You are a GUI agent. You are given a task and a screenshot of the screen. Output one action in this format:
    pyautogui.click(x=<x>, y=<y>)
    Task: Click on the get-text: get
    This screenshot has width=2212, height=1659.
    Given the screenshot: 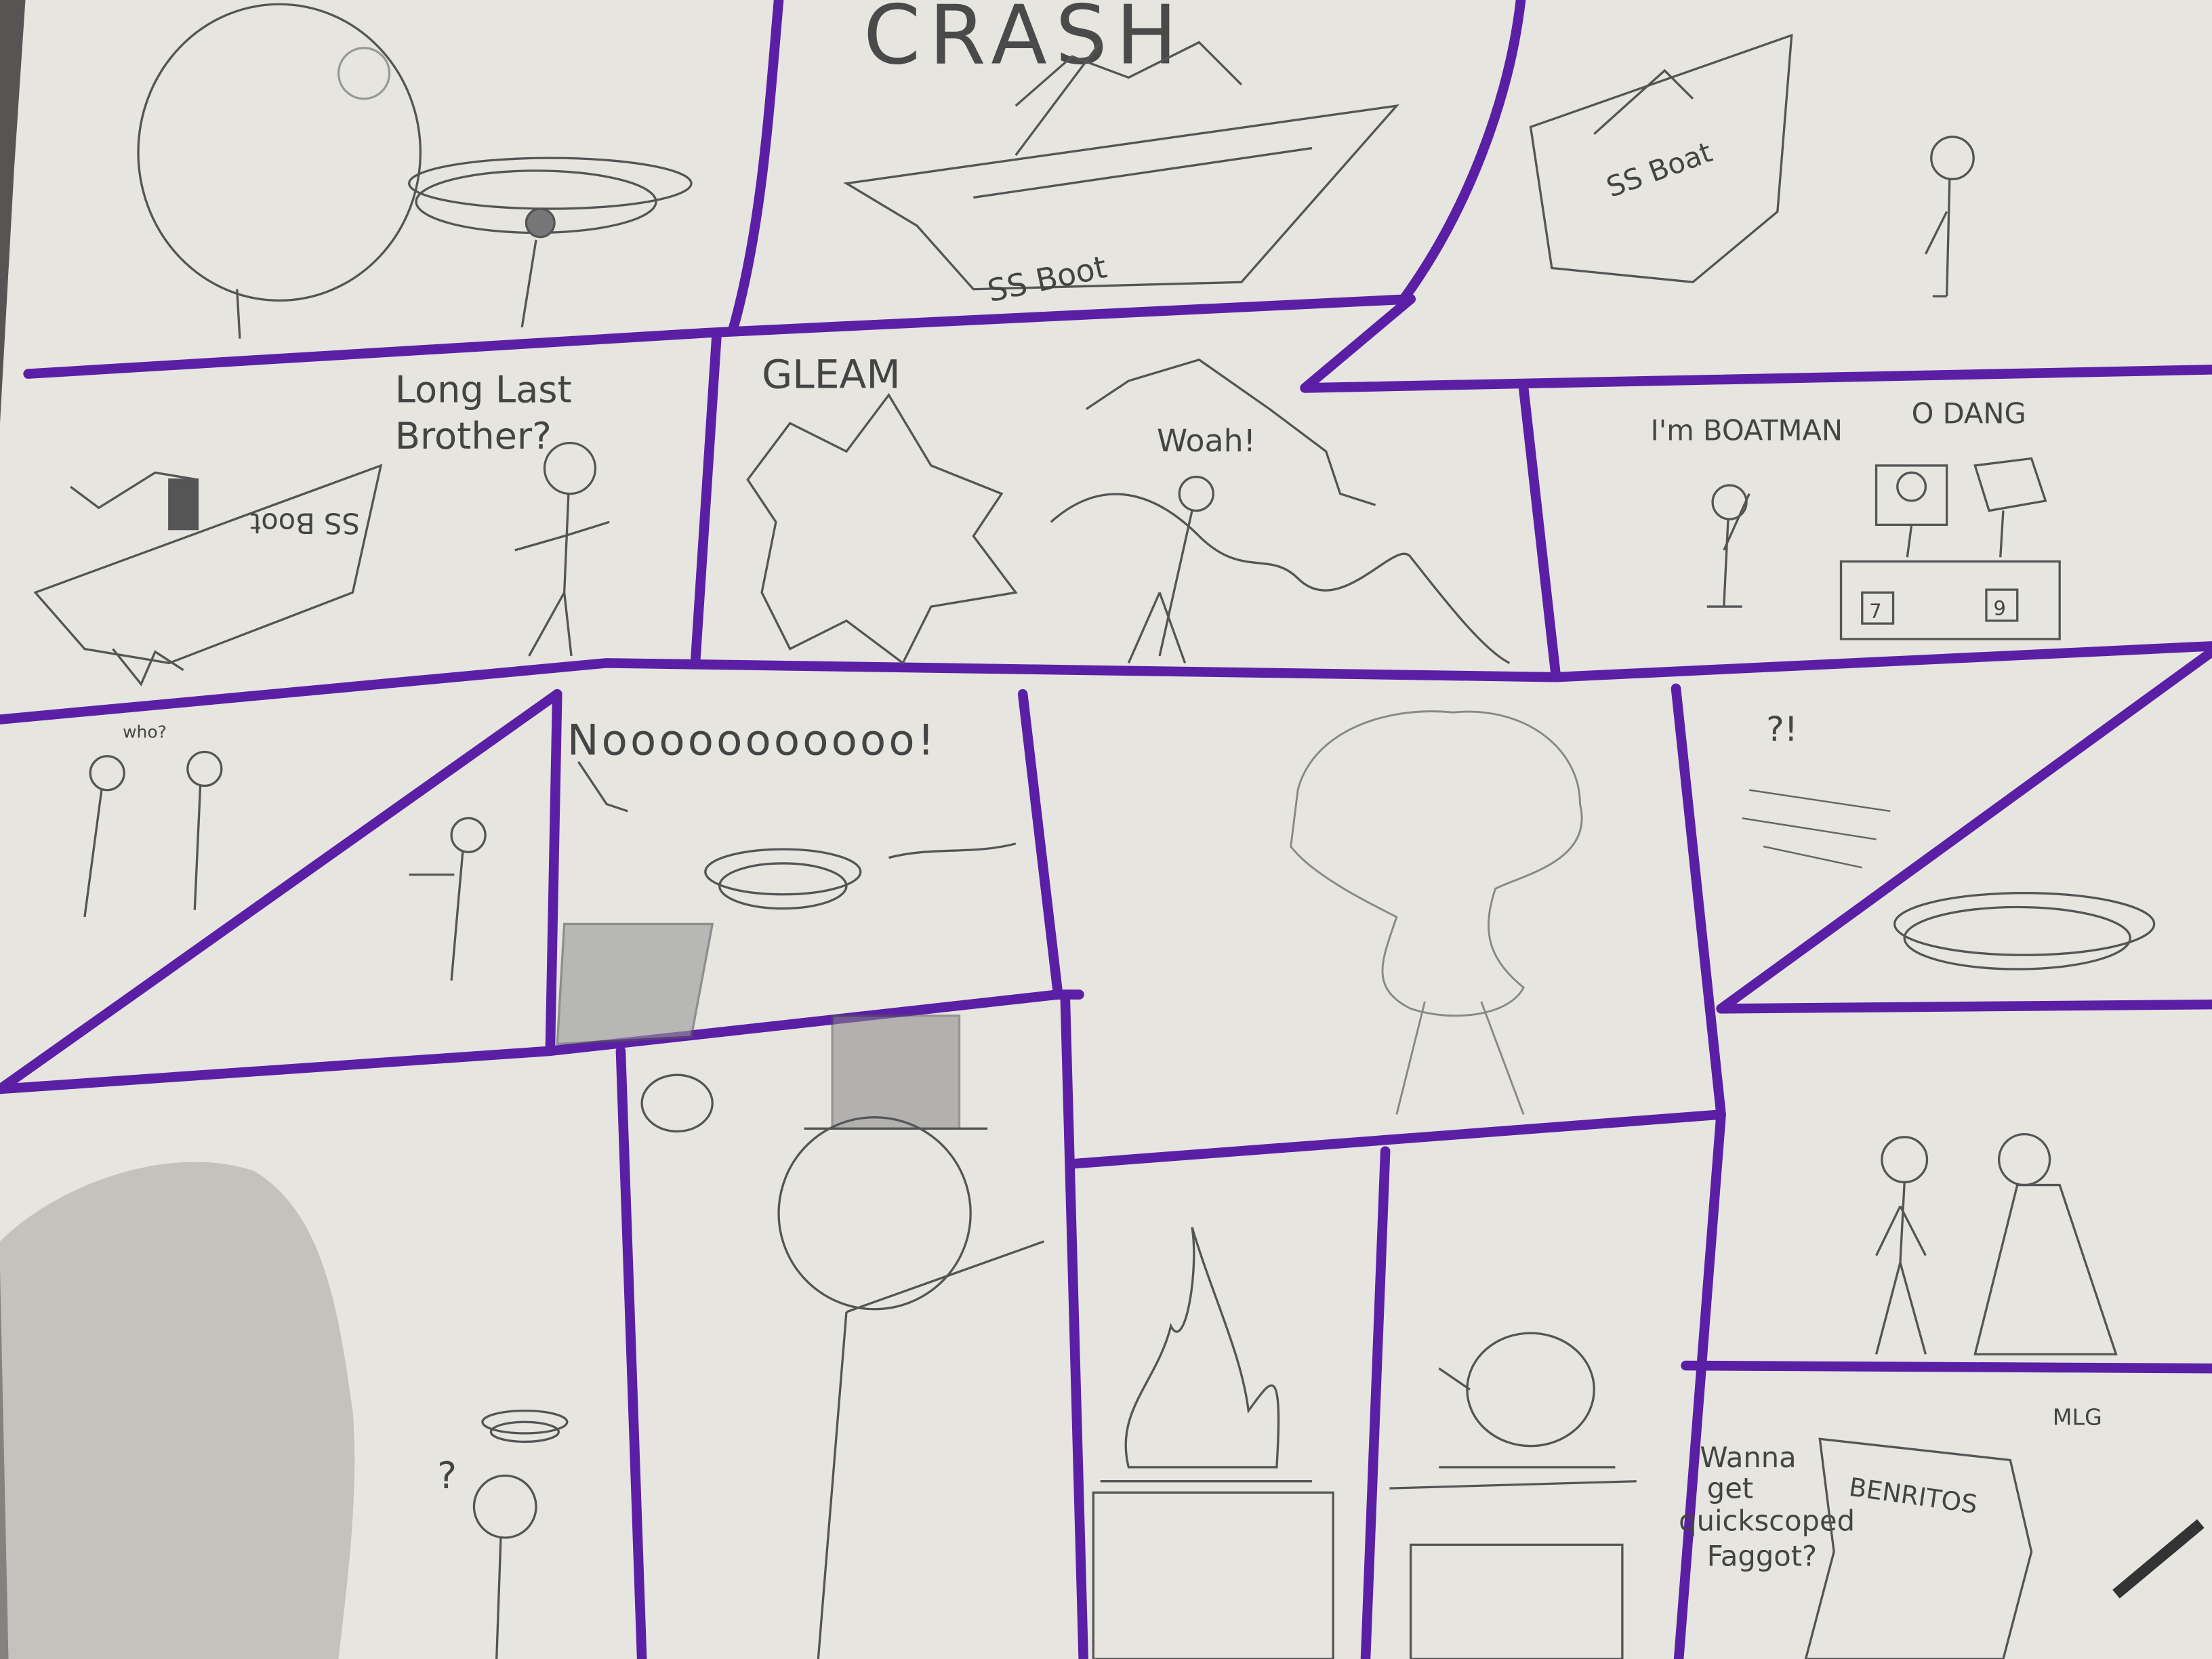 What is the action you would take?
    pyautogui.click(x=1730, y=1489)
    